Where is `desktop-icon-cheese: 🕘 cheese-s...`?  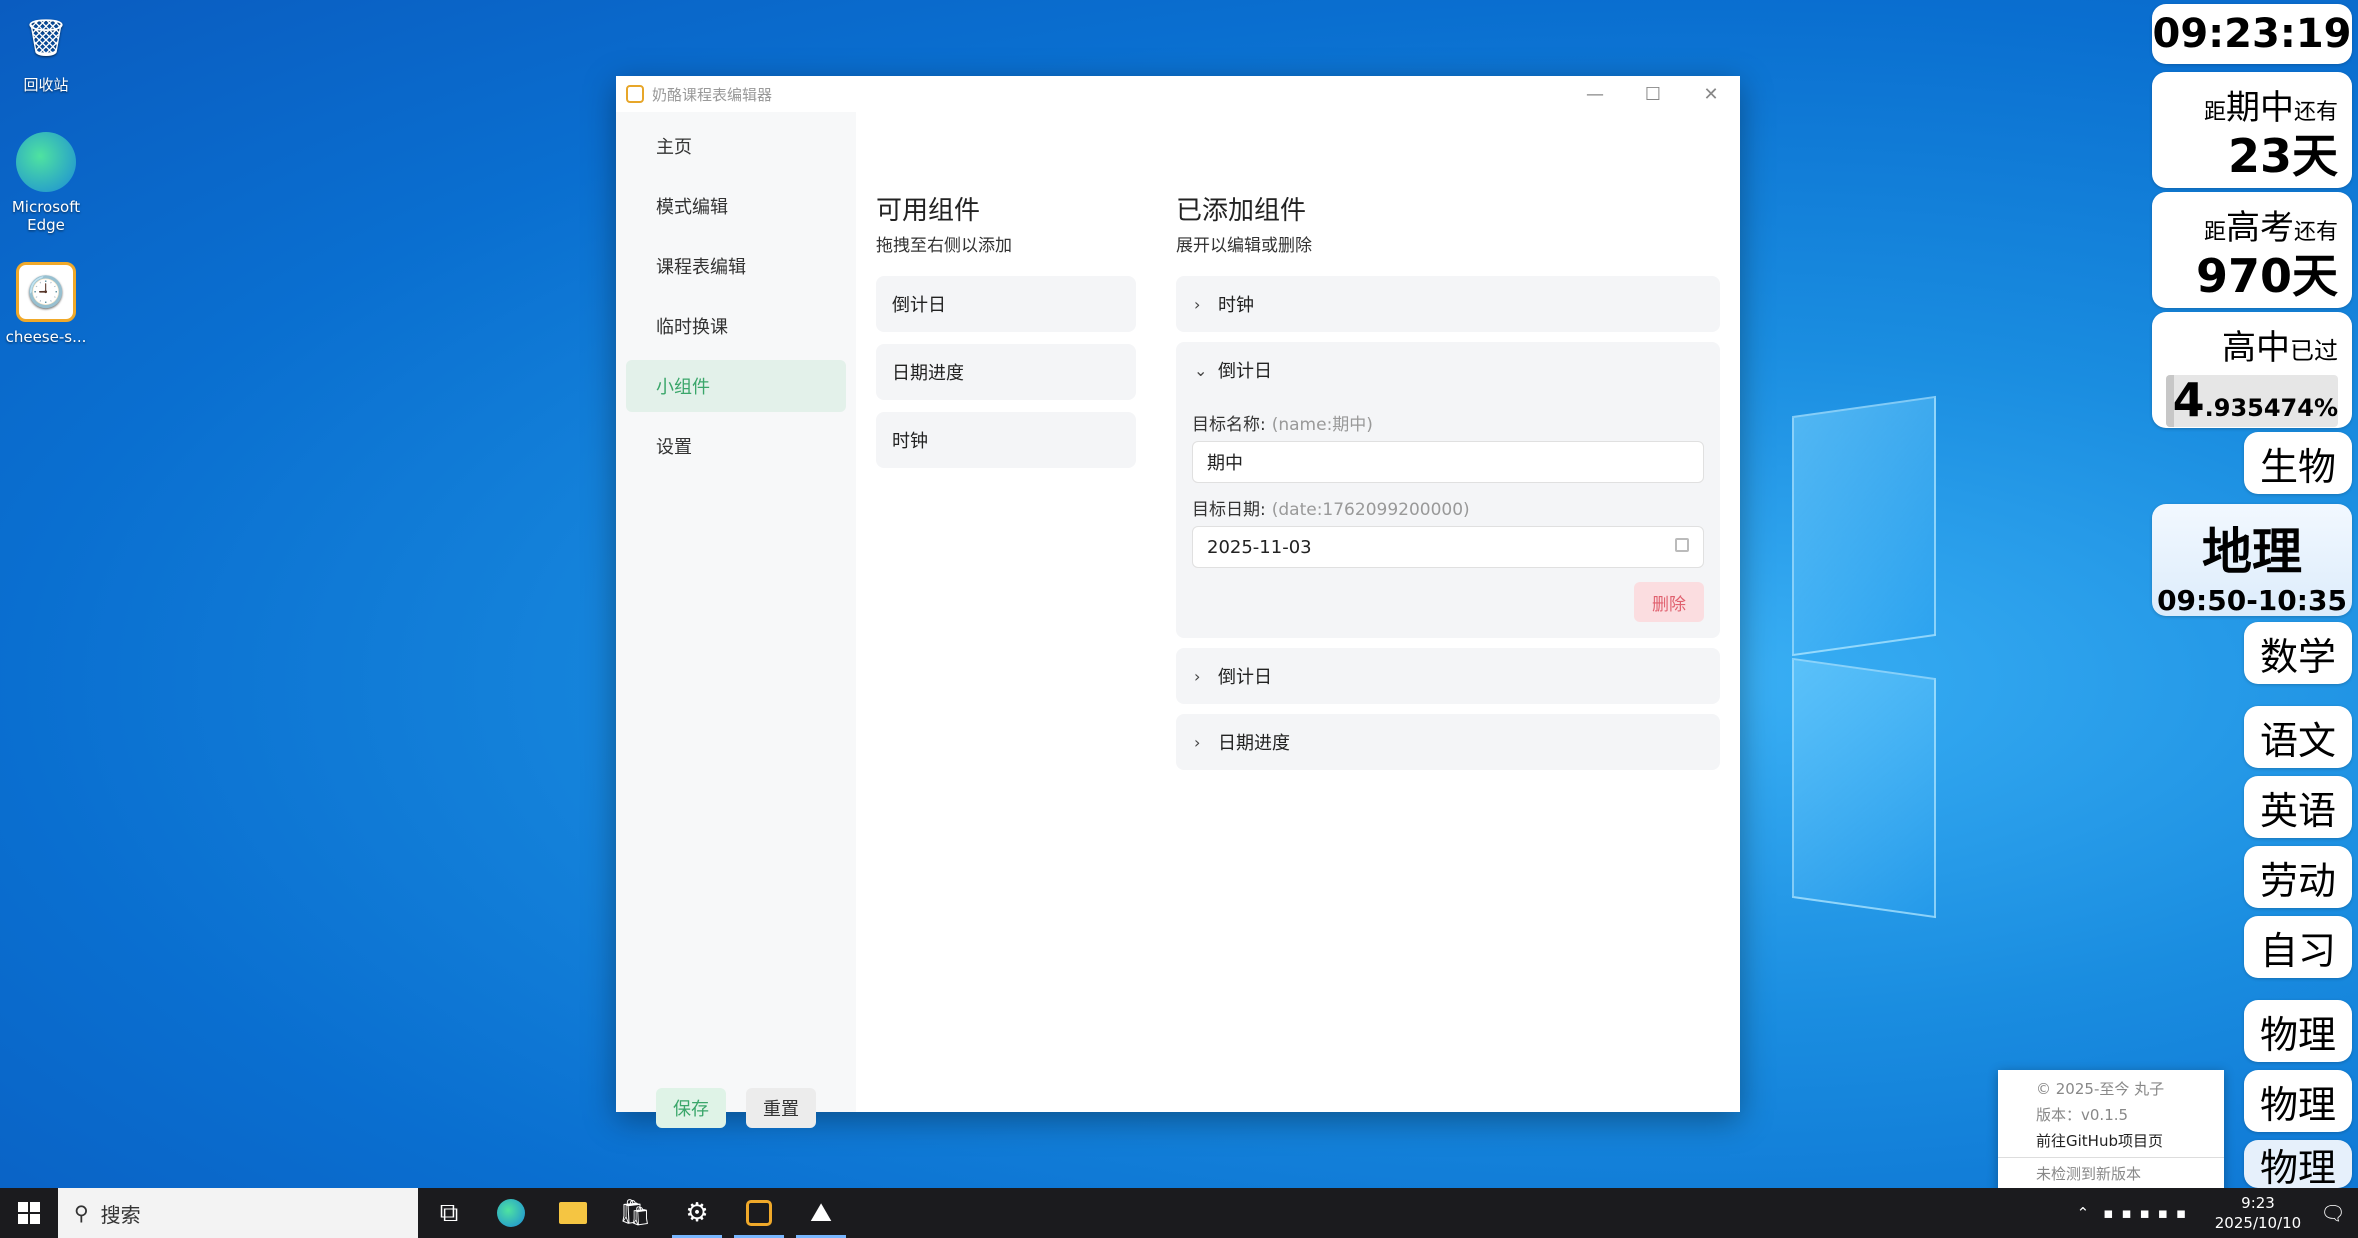
desktop-icon-cheese: 🕘 cheese-s... is located at coordinates (46, 304).